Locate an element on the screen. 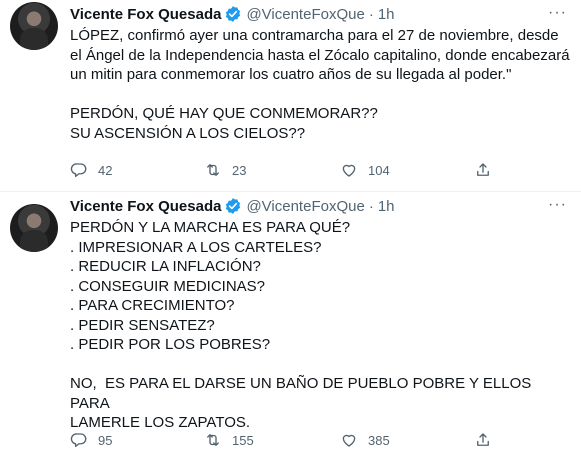  retweet-button: 155 is located at coordinates (229, 440).